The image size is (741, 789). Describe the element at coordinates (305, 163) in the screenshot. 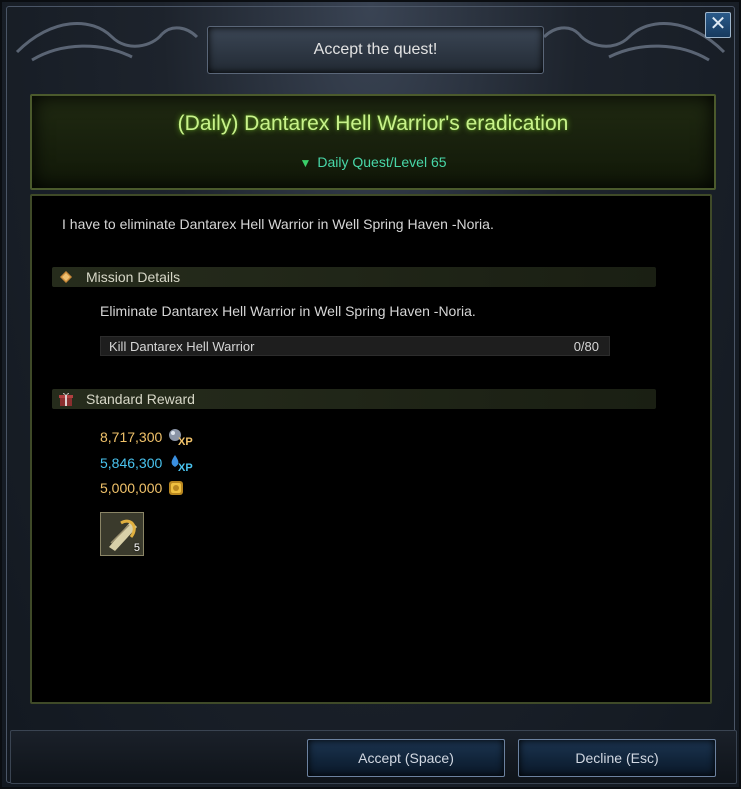

I see `triangle-down-icon: ▼` at that location.